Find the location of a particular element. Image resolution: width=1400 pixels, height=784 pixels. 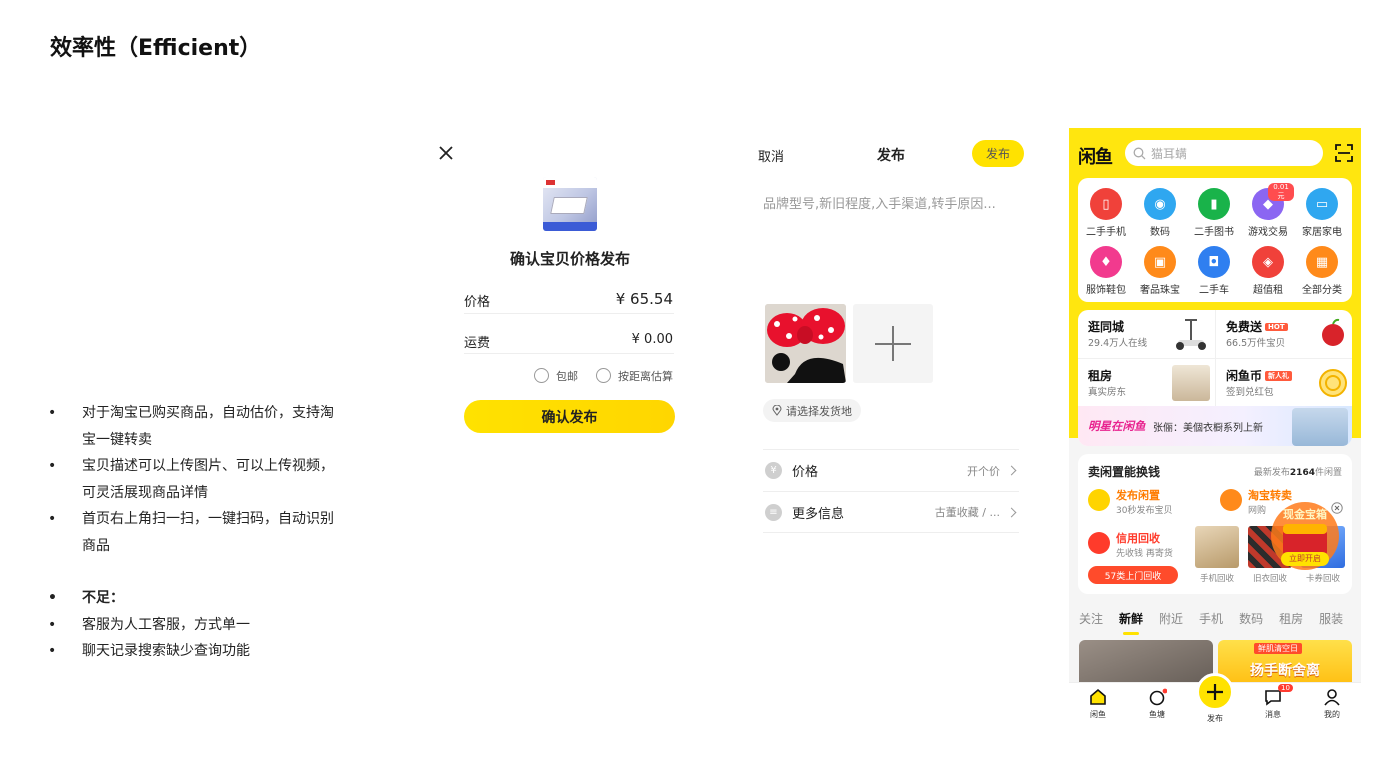

location-pin-icon is located at coordinates (777, 410).